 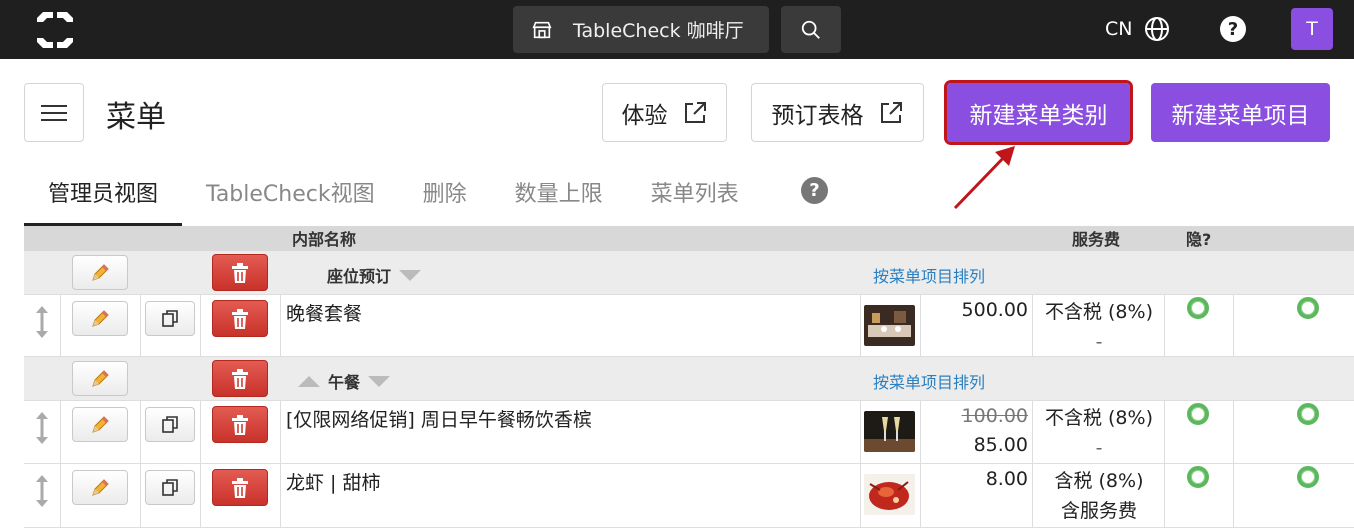 What do you see at coordinates (542, 29) in the screenshot?
I see `shop-icon` at bounding box center [542, 29].